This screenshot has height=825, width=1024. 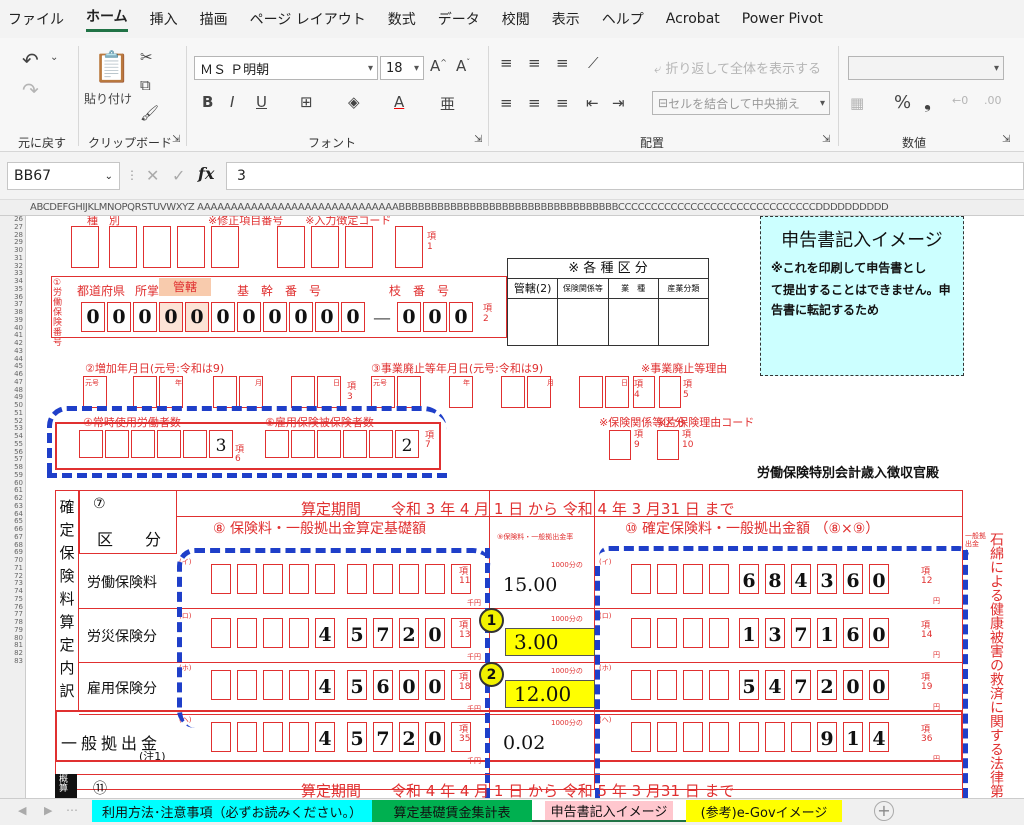 I want to click on rate-value: 15.00, so click(x=530, y=585).